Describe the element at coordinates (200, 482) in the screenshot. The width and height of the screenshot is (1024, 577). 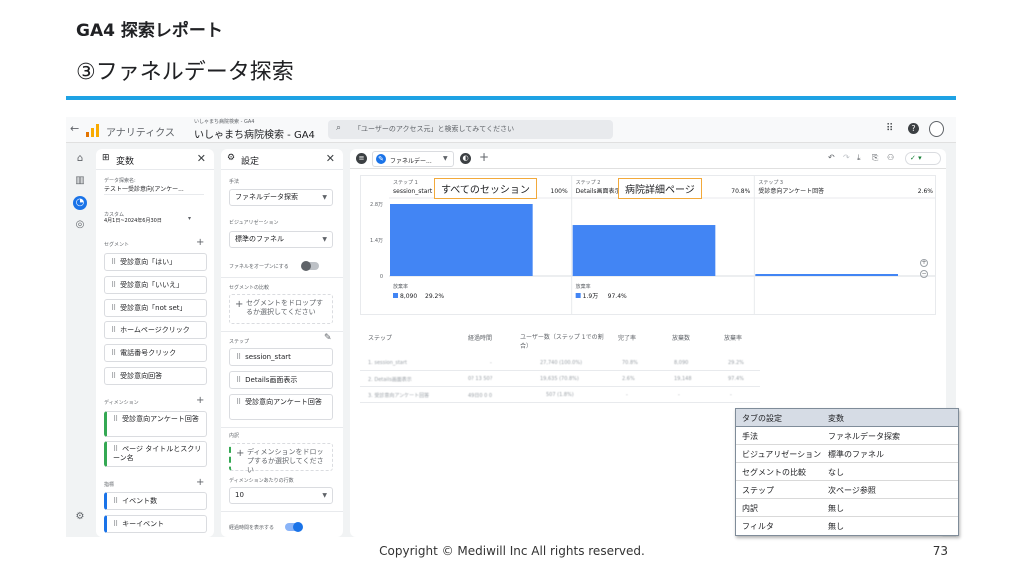
I see `add-metric-icon: +` at that location.